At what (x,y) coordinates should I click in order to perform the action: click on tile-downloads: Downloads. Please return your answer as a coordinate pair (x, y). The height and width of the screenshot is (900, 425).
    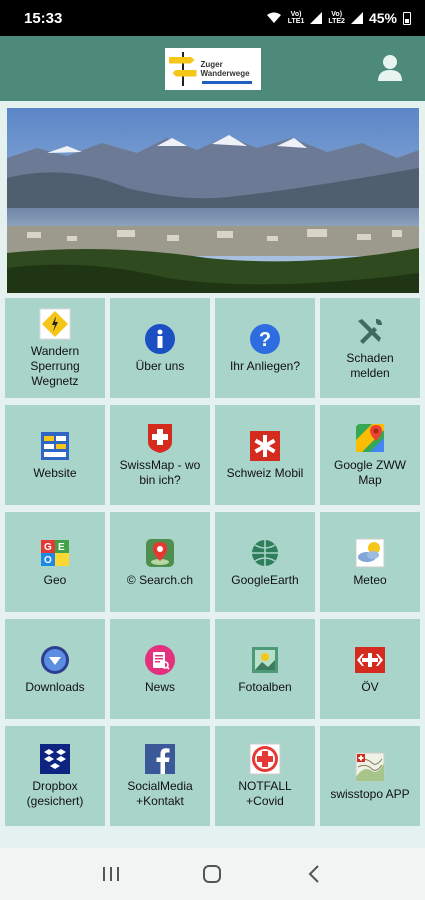
    Looking at the image, I should click on (55, 669).